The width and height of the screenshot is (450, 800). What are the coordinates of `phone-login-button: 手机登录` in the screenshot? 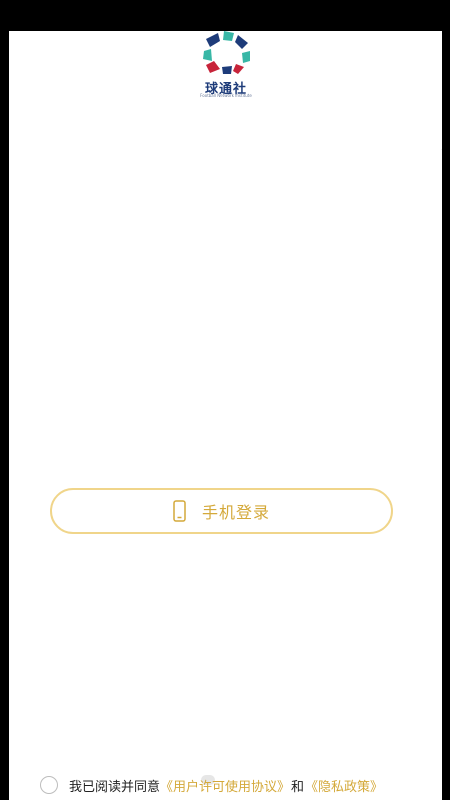 It's located at (221, 511).